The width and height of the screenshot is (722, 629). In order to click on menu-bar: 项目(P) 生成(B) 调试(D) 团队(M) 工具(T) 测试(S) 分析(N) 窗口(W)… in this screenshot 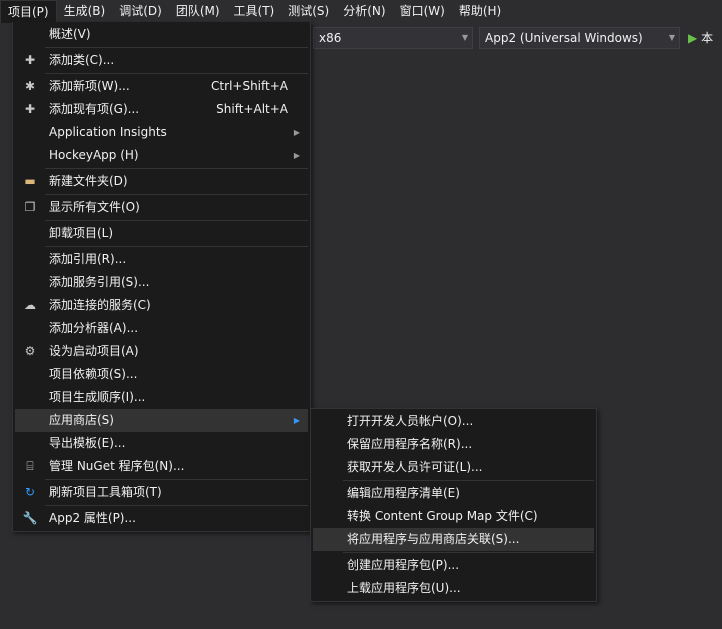, I will do `click(361, 11)`.